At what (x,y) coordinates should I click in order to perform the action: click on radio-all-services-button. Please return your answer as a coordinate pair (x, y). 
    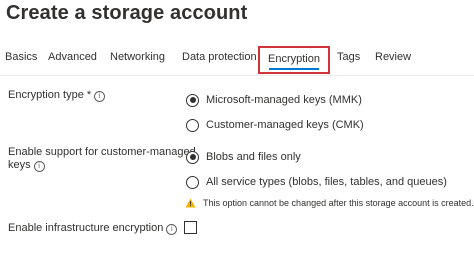
    Looking at the image, I should click on (192, 182).